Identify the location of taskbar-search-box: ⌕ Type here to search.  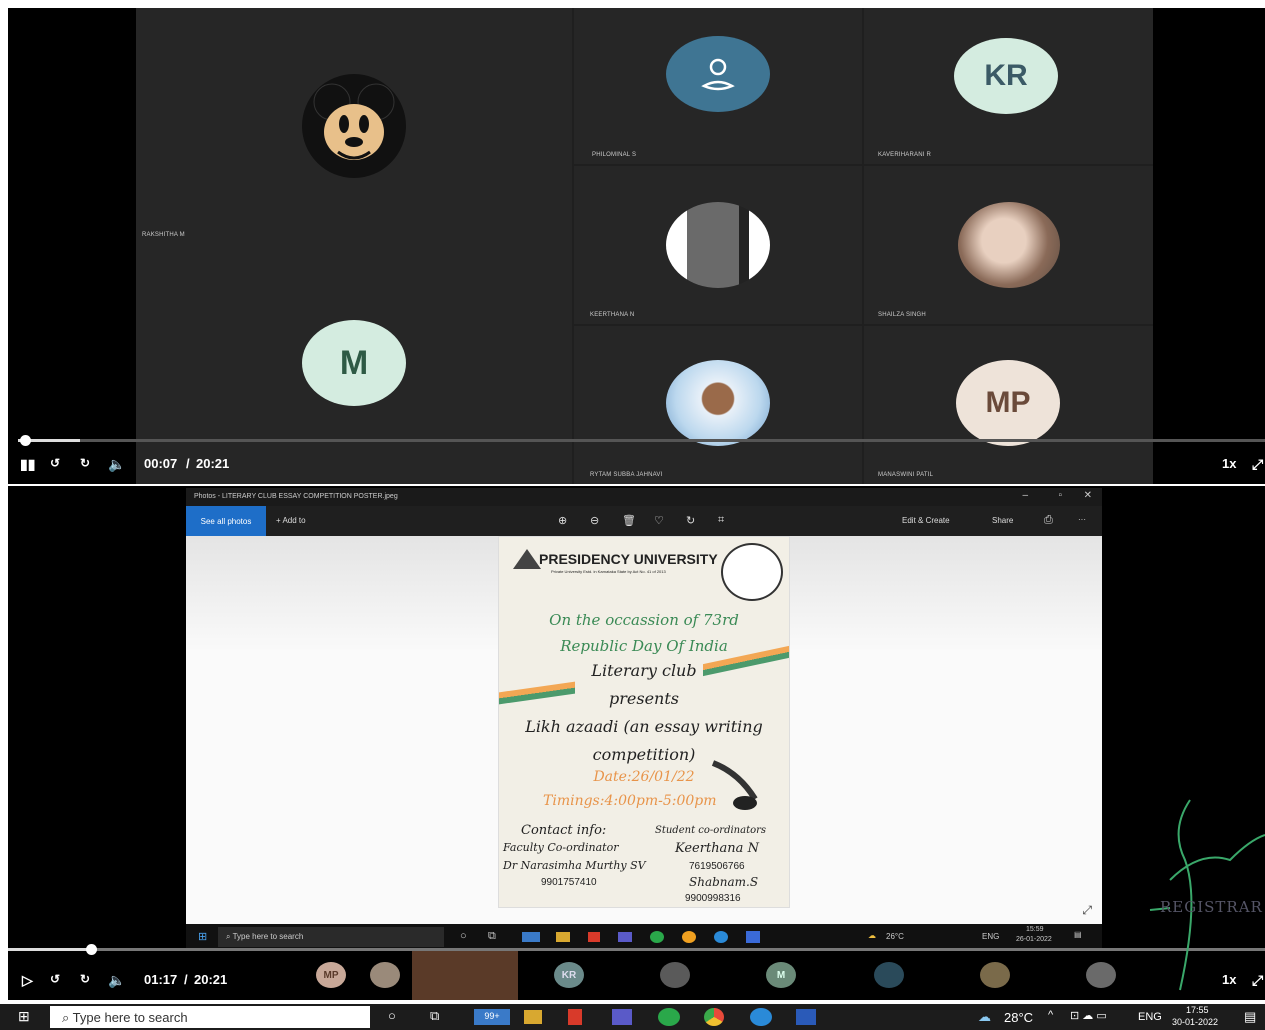
(210, 1017).